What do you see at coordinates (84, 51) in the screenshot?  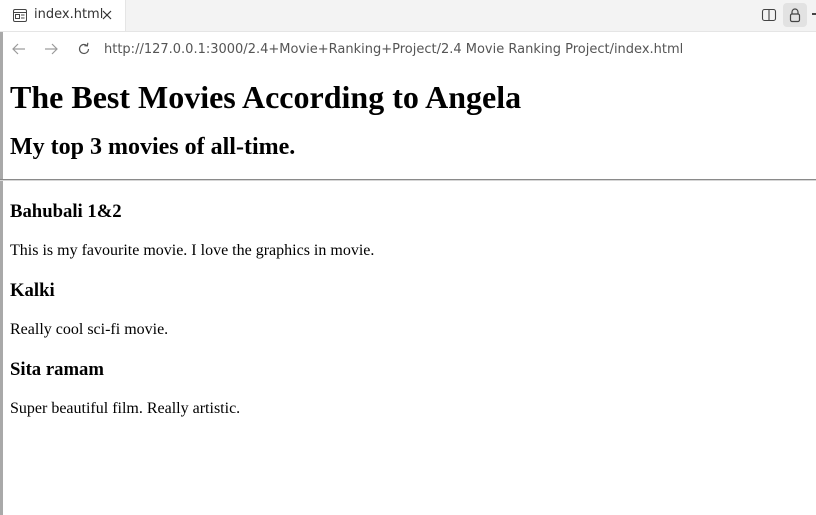 I see `reload-icon` at bounding box center [84, 51].